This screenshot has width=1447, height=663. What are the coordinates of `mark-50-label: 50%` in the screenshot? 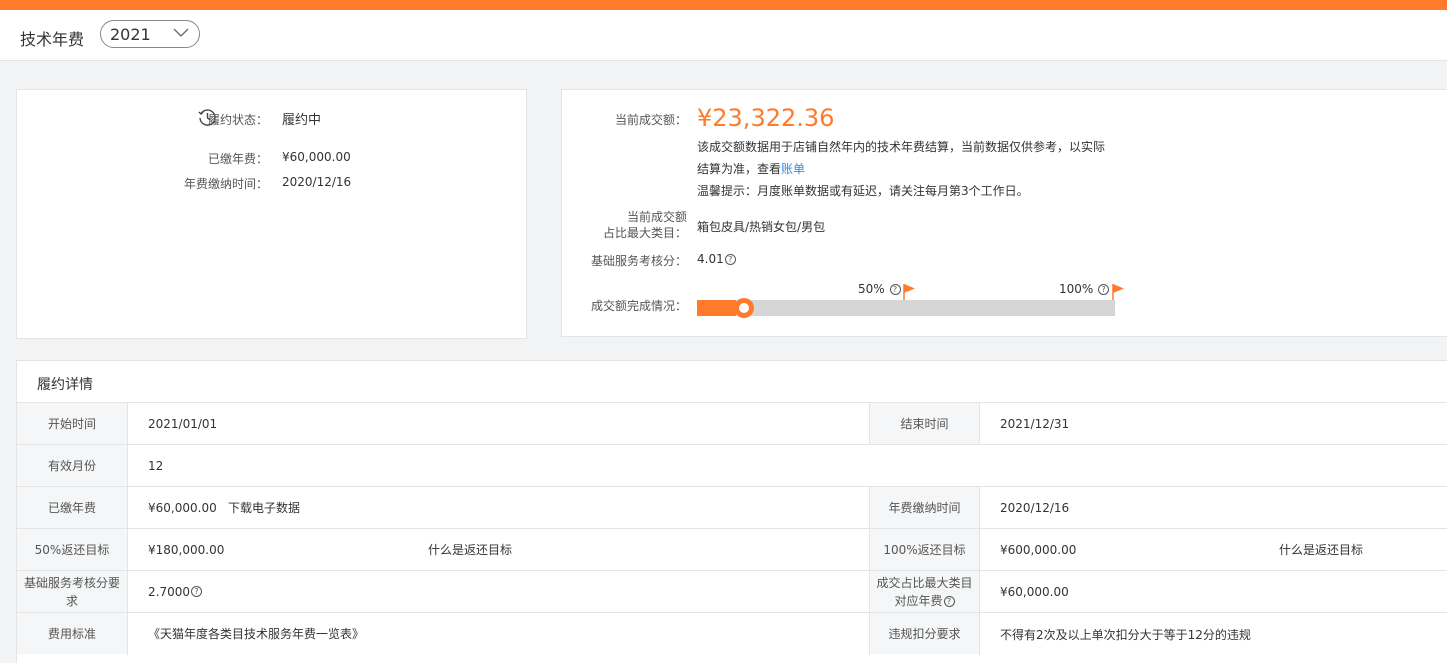 It's located at (871, 289).